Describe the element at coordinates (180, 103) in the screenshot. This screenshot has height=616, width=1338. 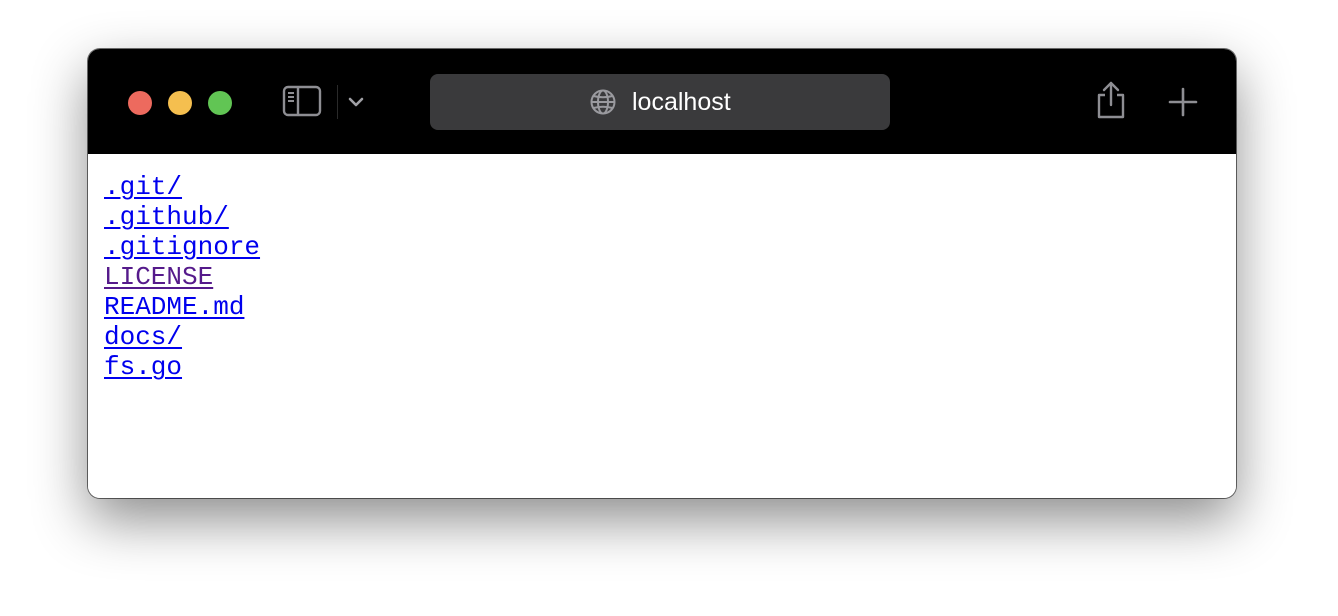
I see `minimize-window-button` at that location.